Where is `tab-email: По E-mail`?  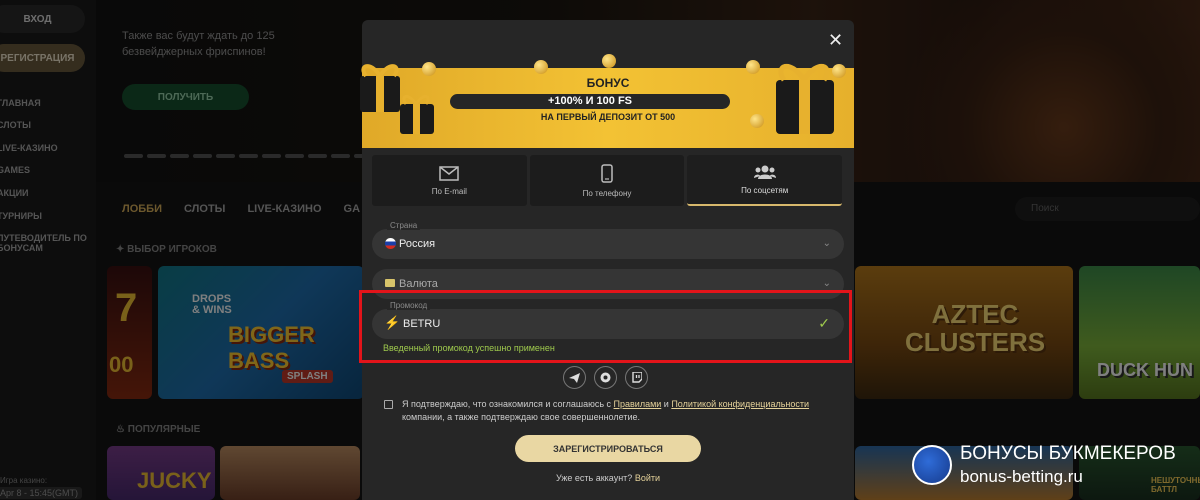 tab-email: По E-mail is located at coordinates (449, 180).